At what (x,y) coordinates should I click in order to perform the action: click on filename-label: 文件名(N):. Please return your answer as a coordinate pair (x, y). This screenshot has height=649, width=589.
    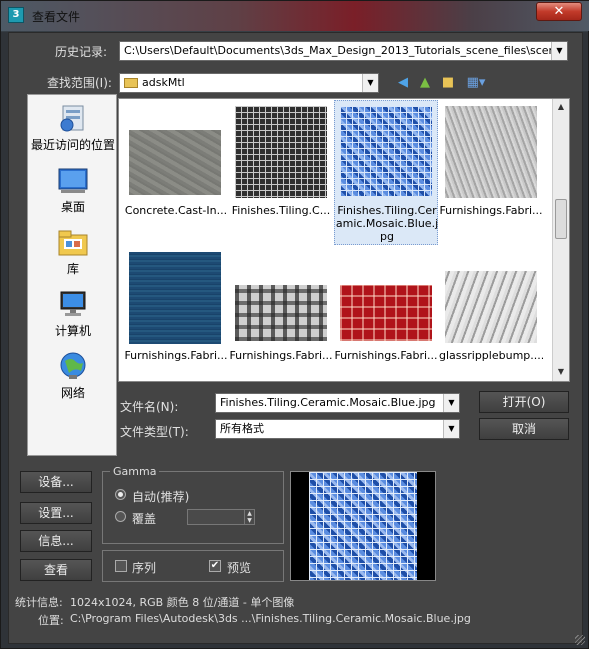
    Looking at the image, I should click on (149, 407).